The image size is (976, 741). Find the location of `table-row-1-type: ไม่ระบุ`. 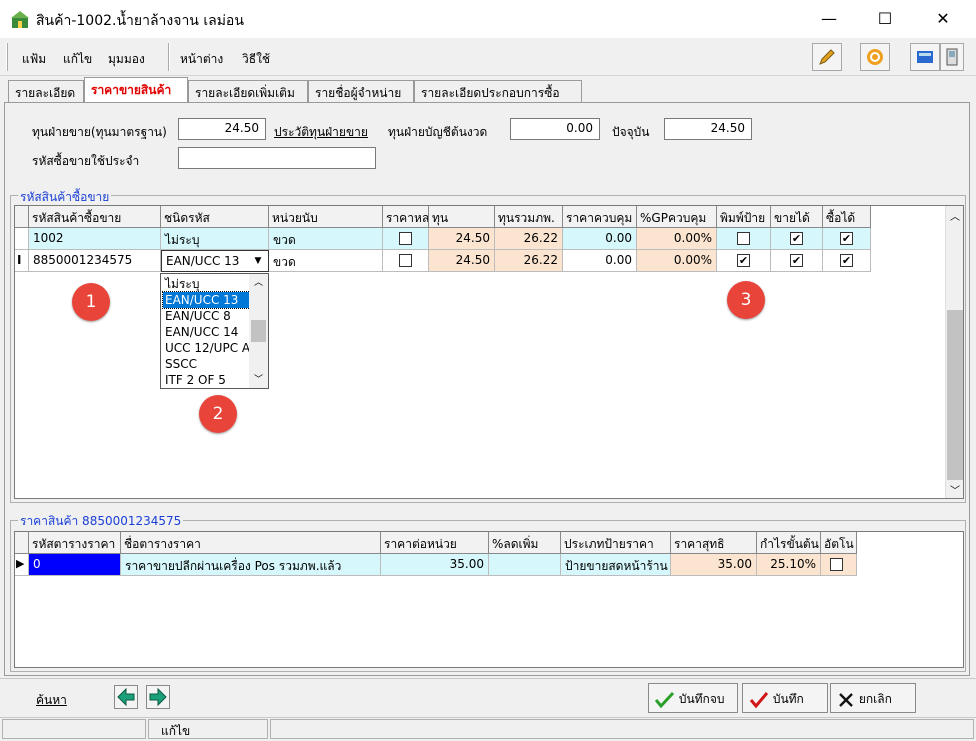

table-row-1-type: ไม่ระบุ is located at coordinates (215, 239).